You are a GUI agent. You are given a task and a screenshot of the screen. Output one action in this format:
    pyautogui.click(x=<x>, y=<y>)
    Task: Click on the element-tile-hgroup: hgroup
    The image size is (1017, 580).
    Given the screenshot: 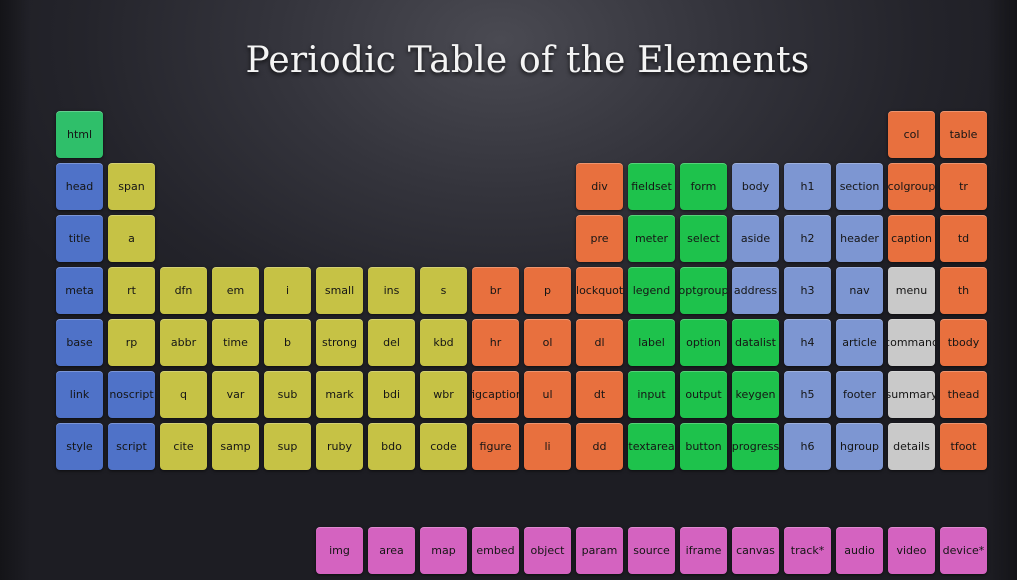 What is the action you would take?
    pyautogui.click(x=859, y=446)
    